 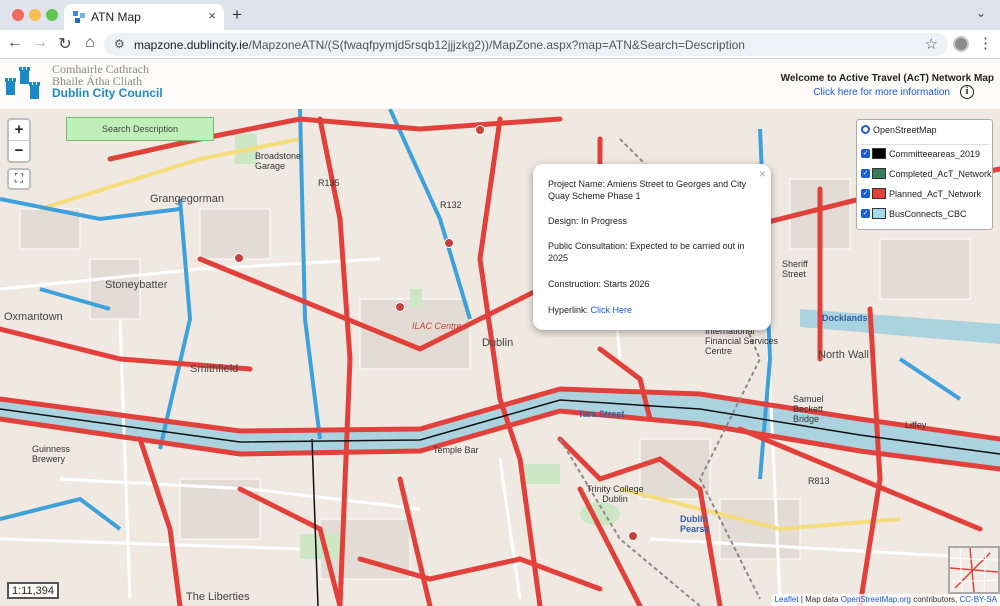 What do you see at coordinates (881, 92) in the screenshot?
I see `more-information-link: Click here for more information` at bounding box center [881, 92].